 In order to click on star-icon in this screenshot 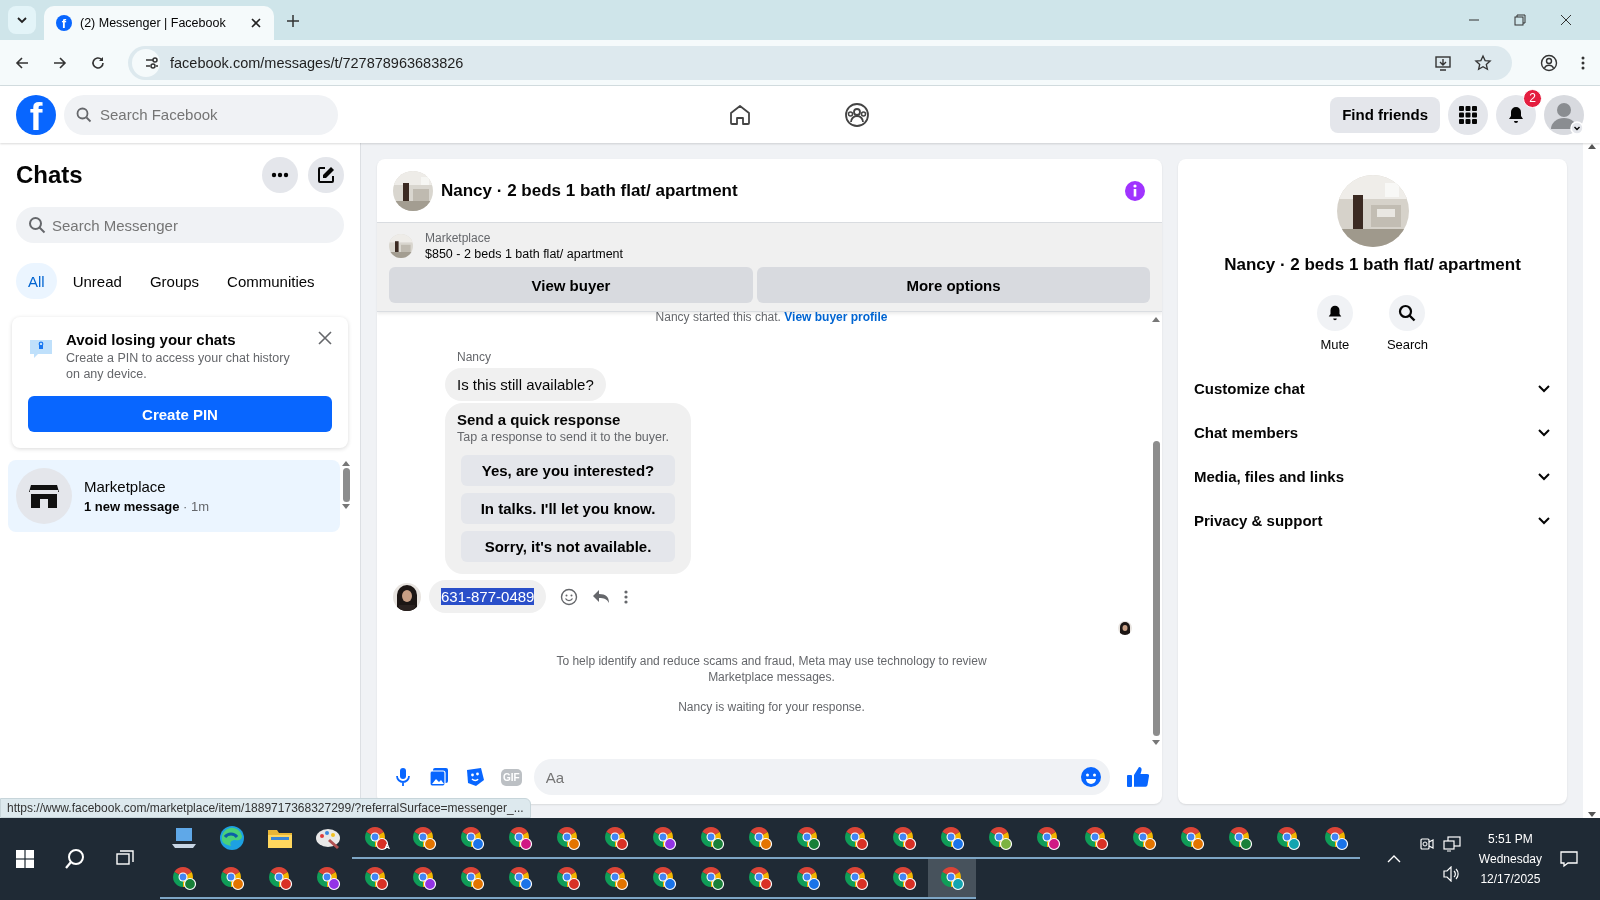, I will do `click(1483, 62)`.